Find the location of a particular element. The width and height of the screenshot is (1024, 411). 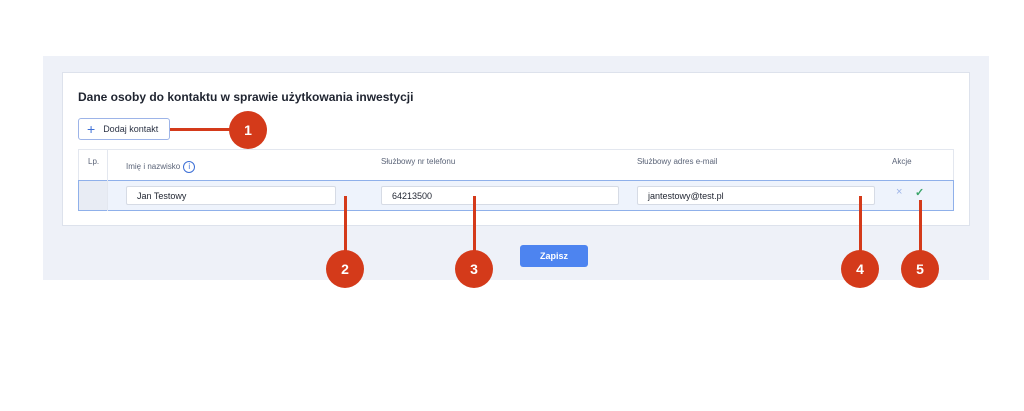

column-header-actions: Akcje is located at coordinates (902, 161).